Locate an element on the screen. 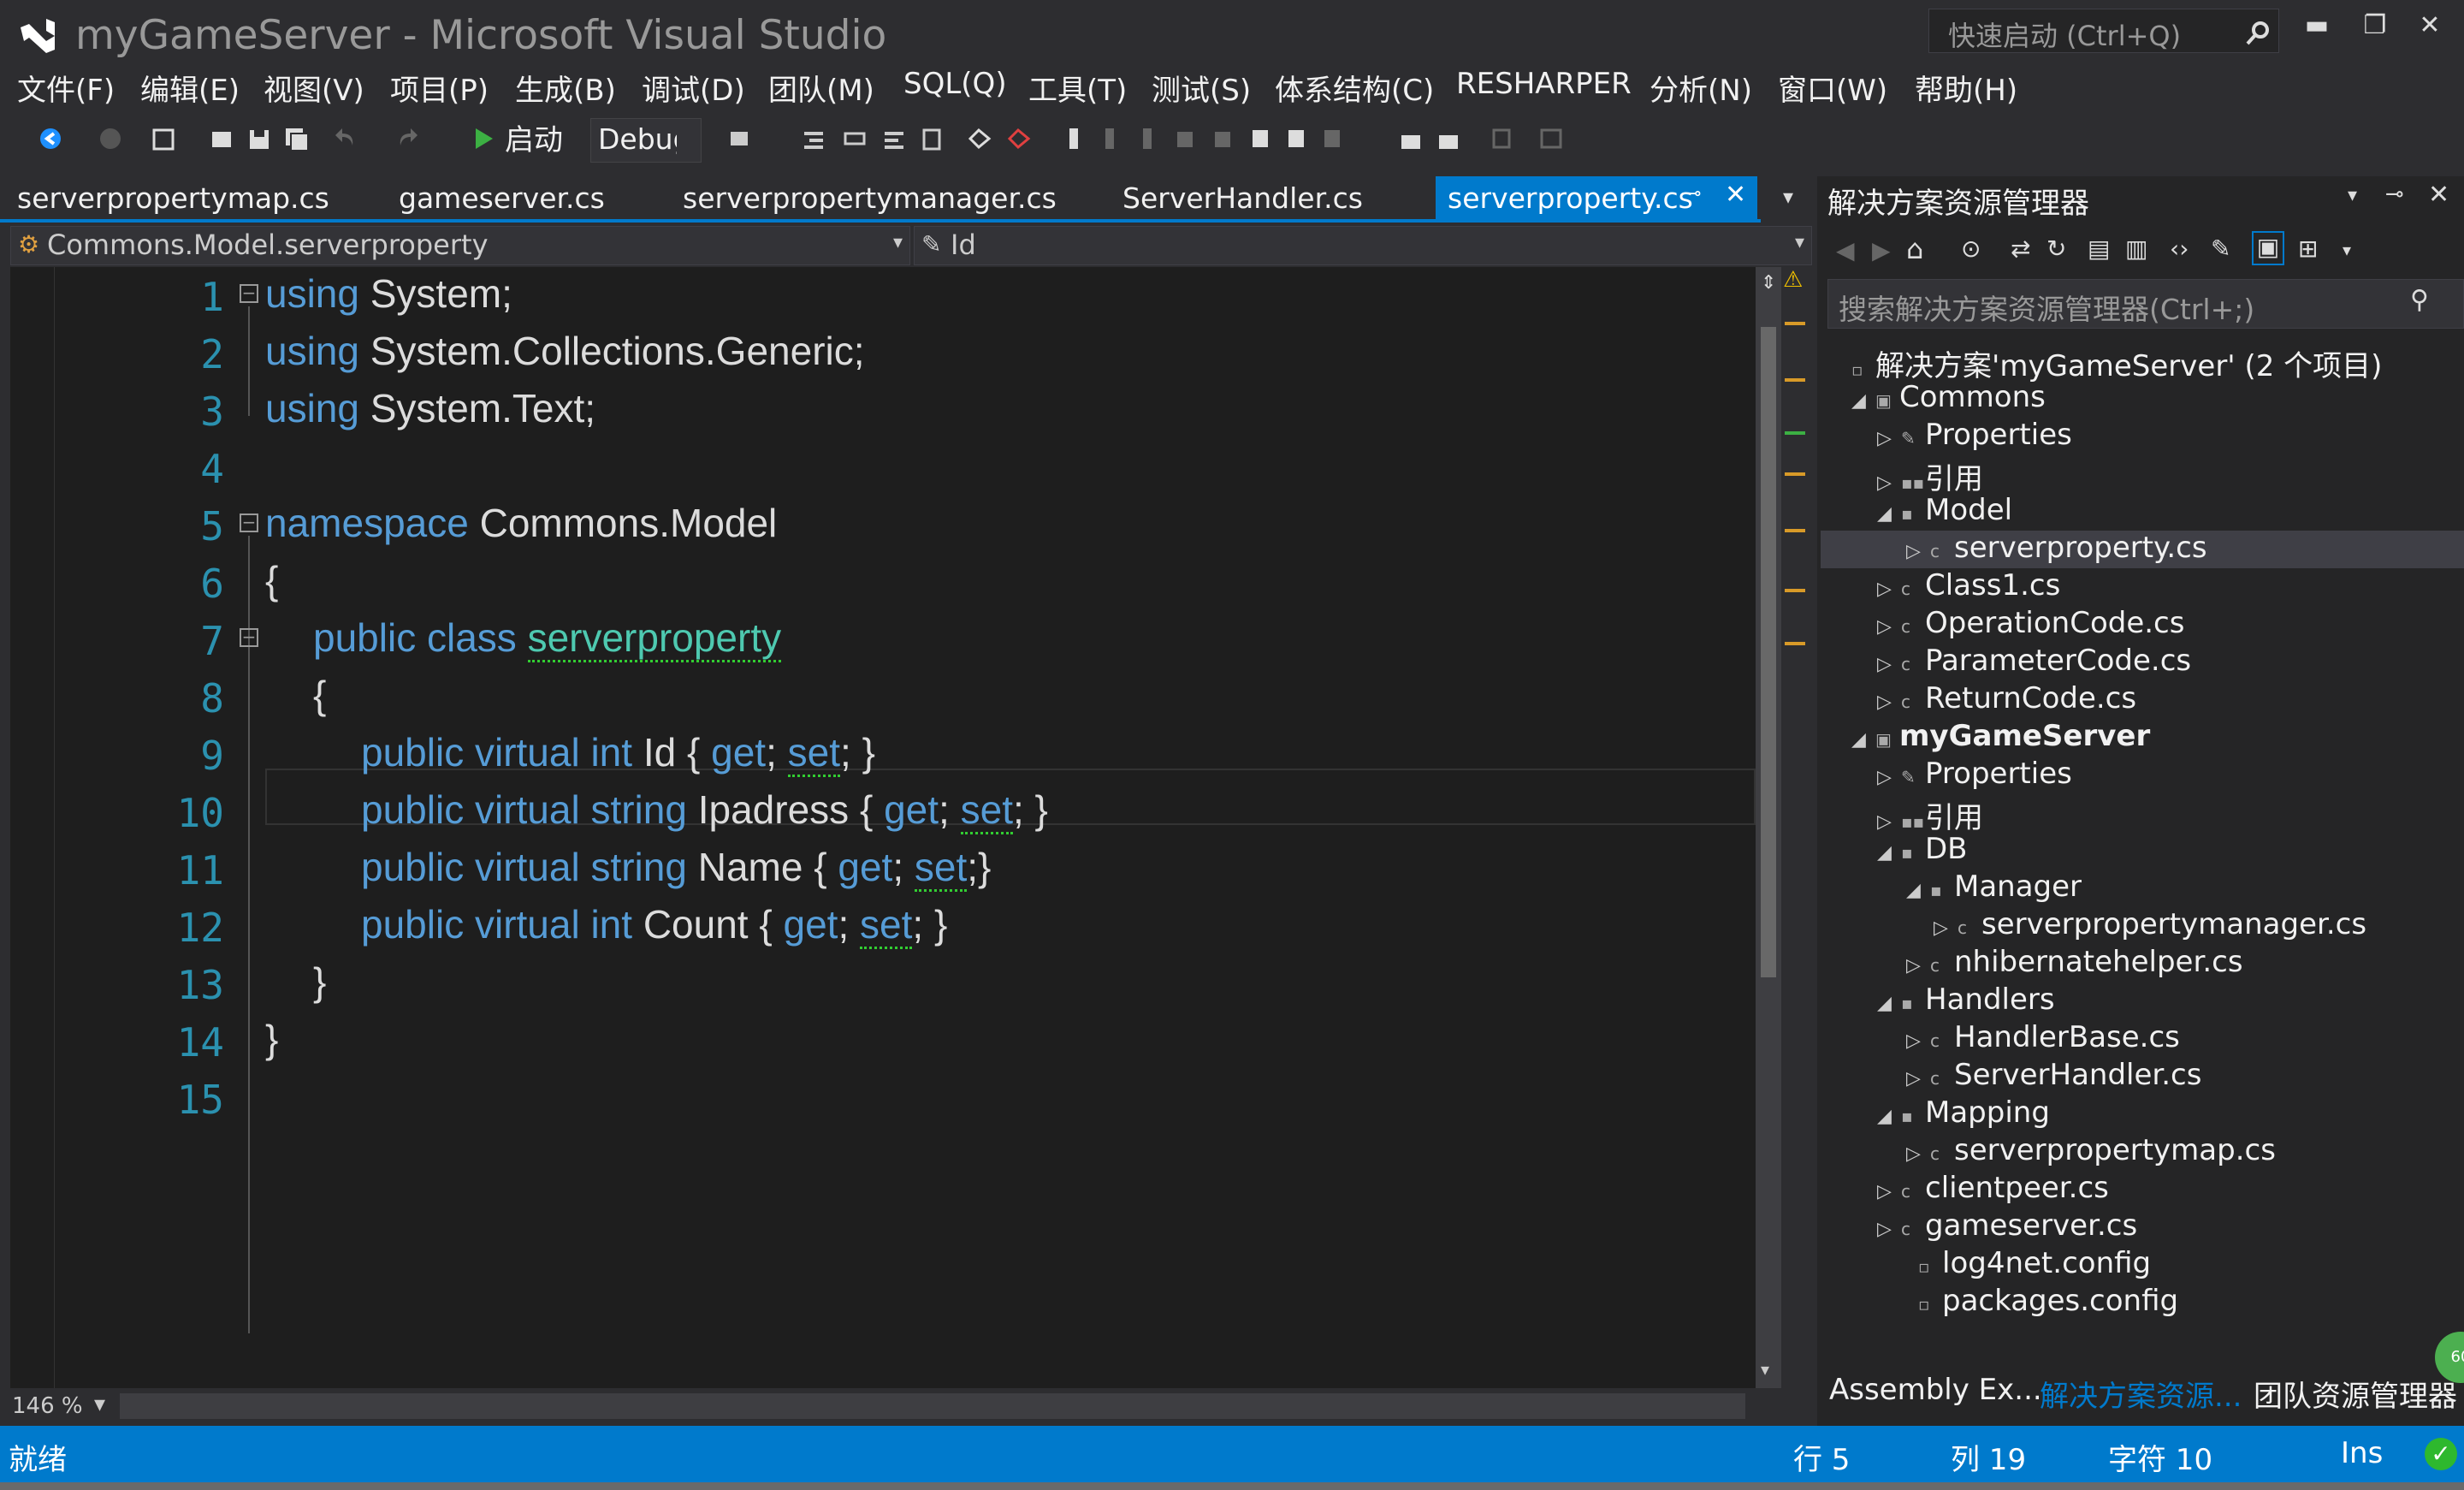 The height and width of the screenshot is (1490, 2464). tree-item: ◢ ▪ DB is located at coordinates (1922, 851).